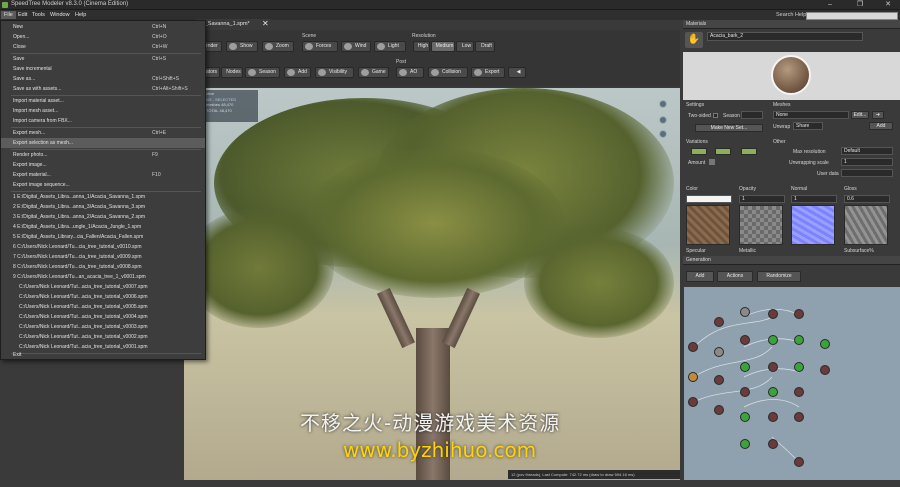 The image size is (900, 487). What do you see at coordinates (700, 276) in the screenshot?
I see `generation-add-button: Add` at bounding box center [700, 276].